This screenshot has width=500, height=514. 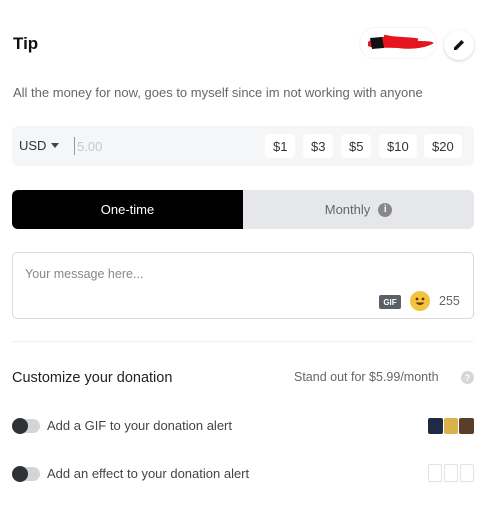 I want to click on pencil-icon, so click(x=459, y=45).